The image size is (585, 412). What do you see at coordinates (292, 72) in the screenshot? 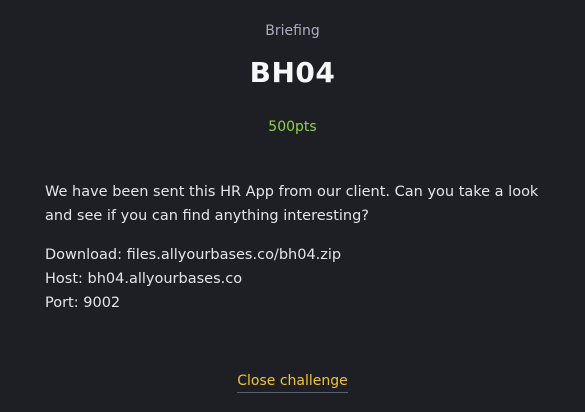
I see `challenge-title: BH04` at bounding box center [292, 72].